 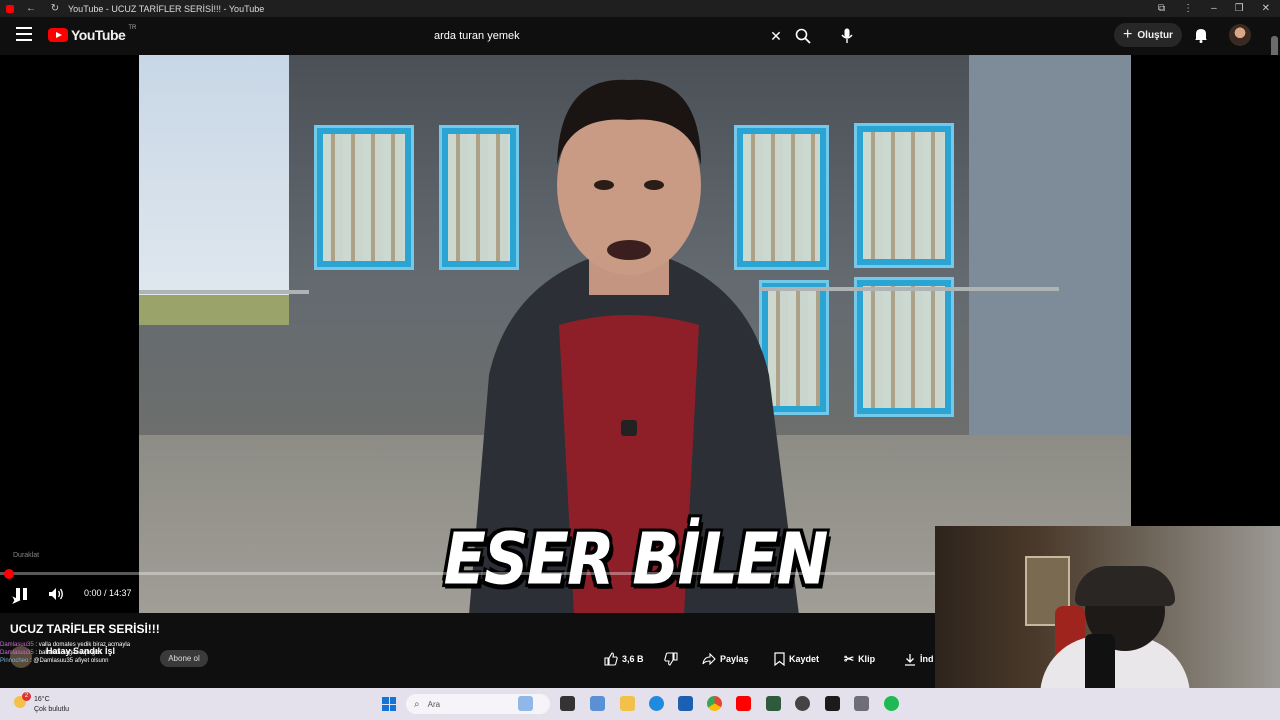 What do you see at coordinates (16, 600) in the screenshot?
I see `mouse-cursor-icon: ➤` at bounding box center [16, 600].